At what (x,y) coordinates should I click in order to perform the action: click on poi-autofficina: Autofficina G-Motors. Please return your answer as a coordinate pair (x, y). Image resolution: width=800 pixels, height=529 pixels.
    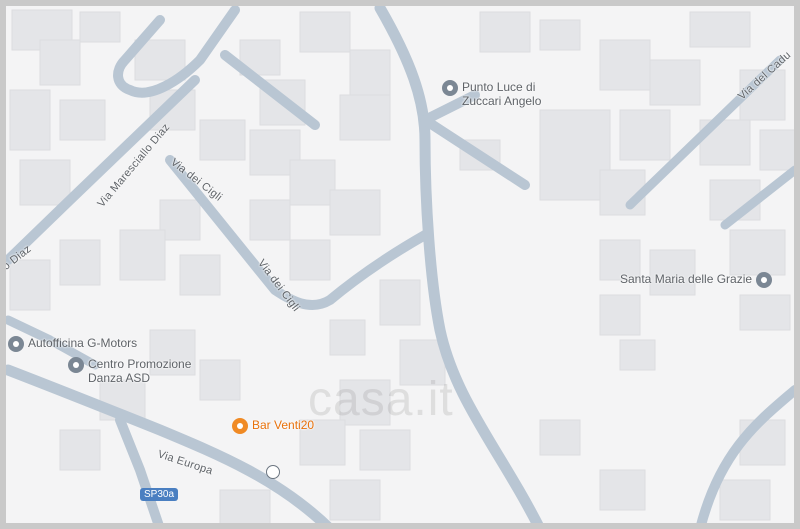
    Looking at the image, I should click on (72, 344).